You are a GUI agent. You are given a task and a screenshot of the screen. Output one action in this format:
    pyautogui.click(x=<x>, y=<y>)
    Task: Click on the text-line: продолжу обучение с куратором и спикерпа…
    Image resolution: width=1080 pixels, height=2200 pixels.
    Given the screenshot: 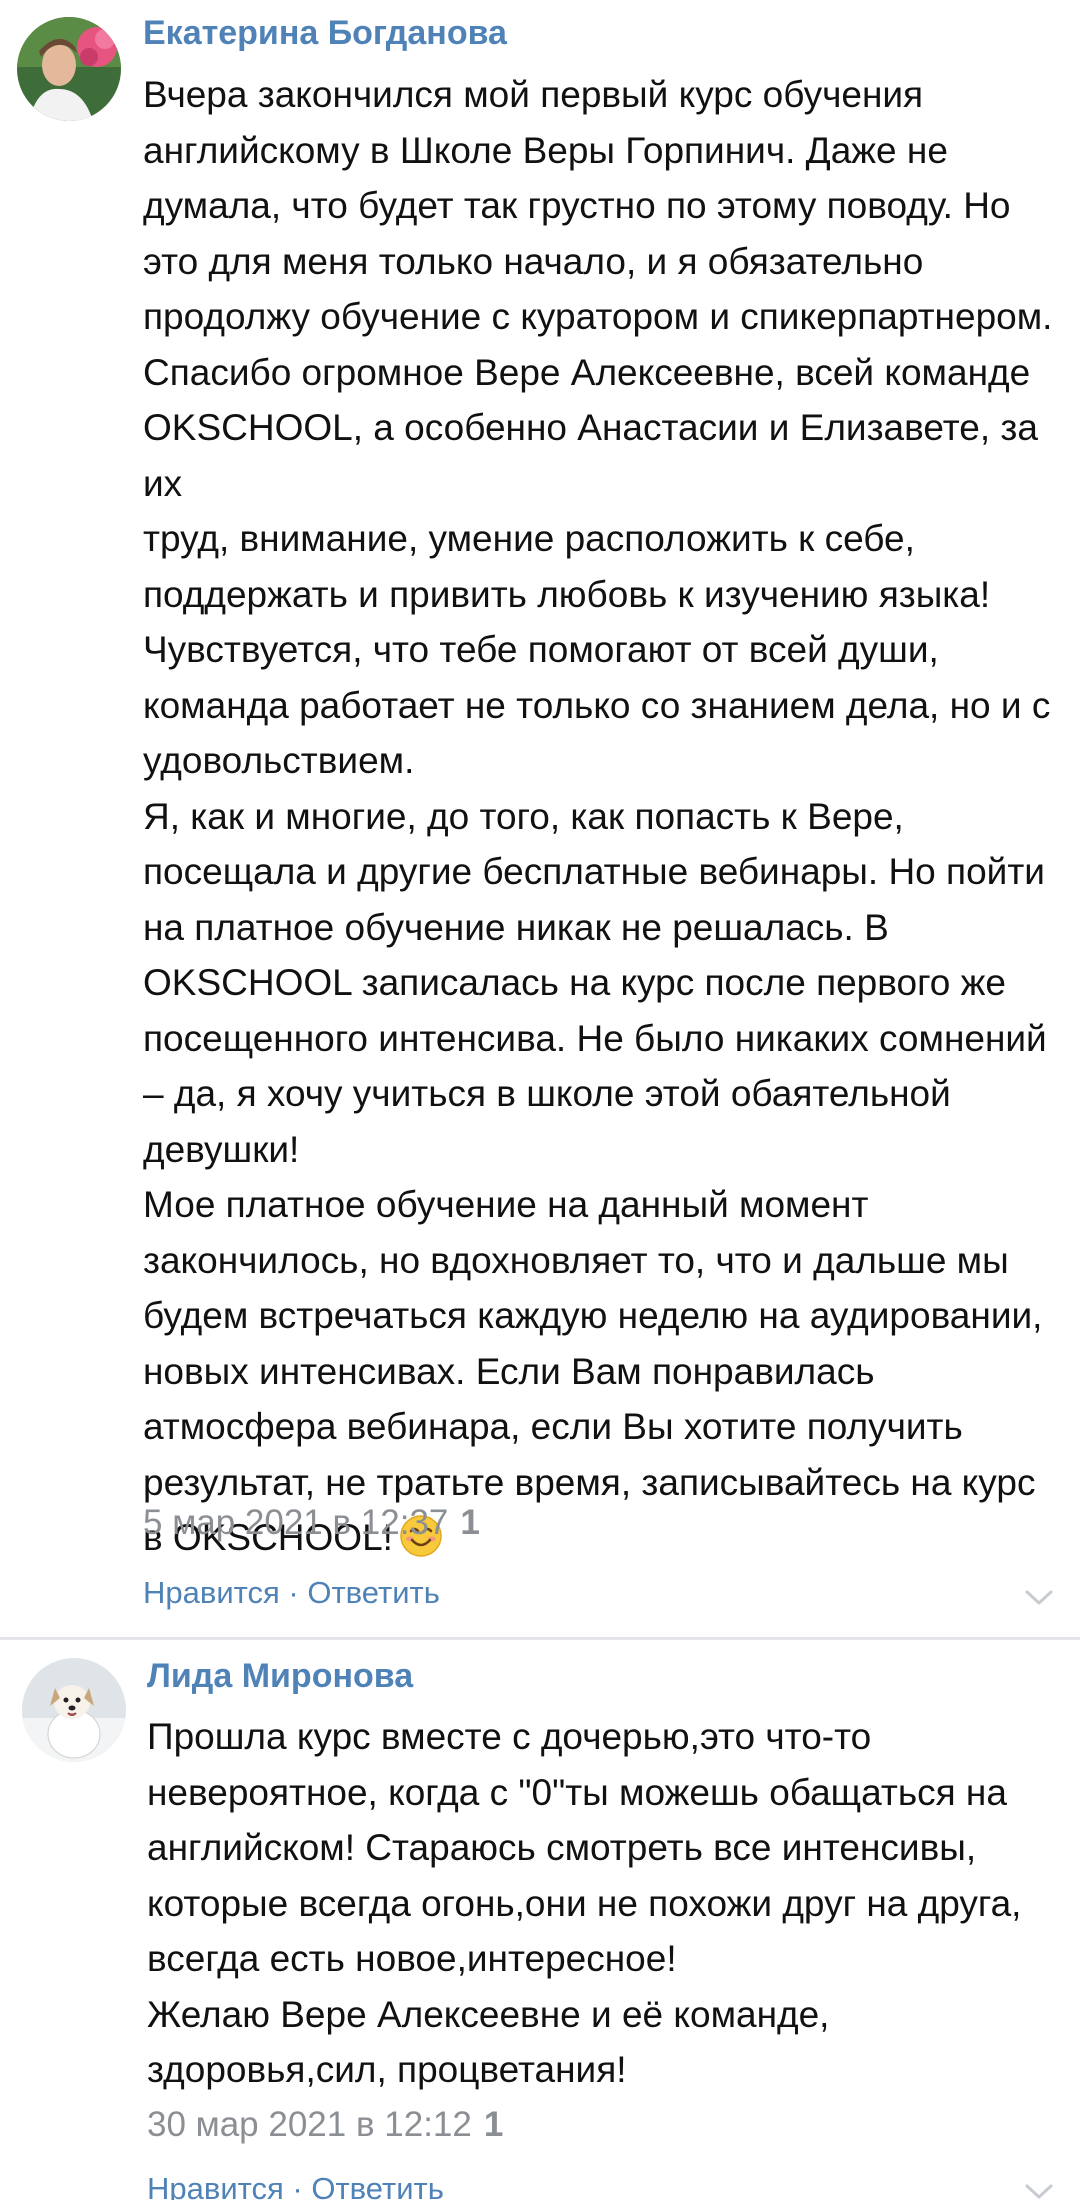 What is the action you would take?
    pyautogui.click(x=598, y=316)
    